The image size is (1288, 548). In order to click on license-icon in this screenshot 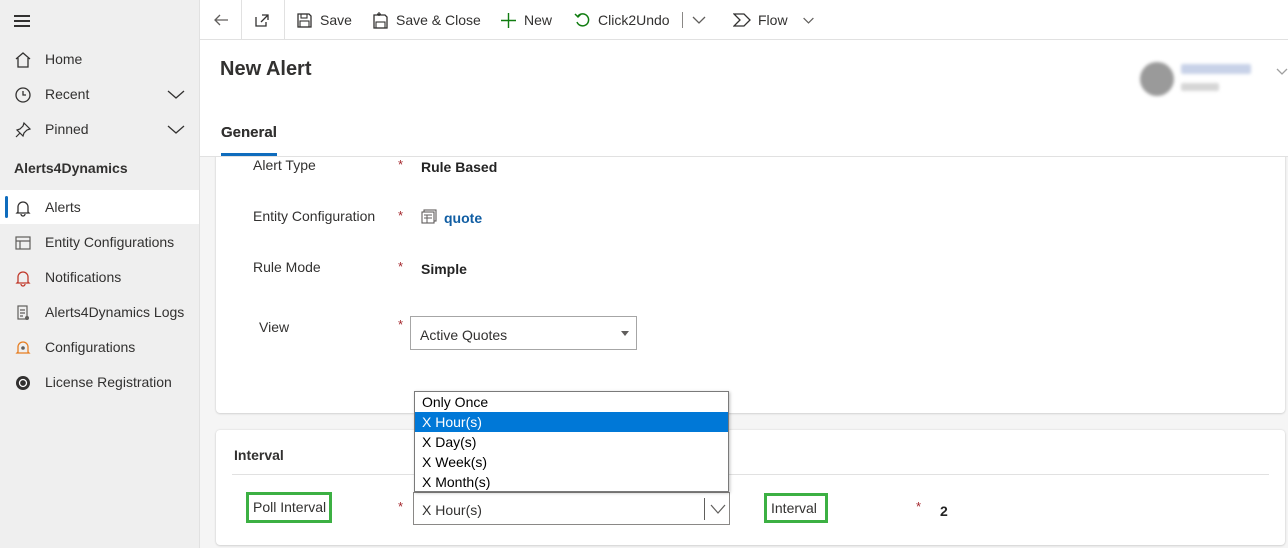, I will do `click(23, 383)`.